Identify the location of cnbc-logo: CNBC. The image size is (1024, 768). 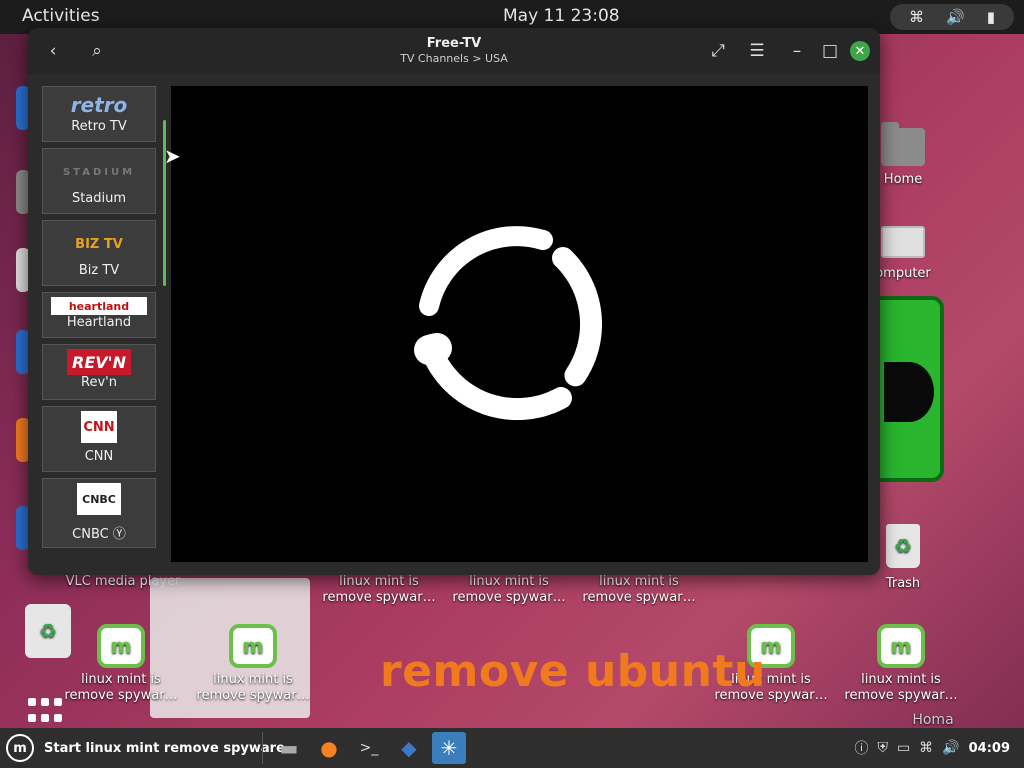
(99, 499).